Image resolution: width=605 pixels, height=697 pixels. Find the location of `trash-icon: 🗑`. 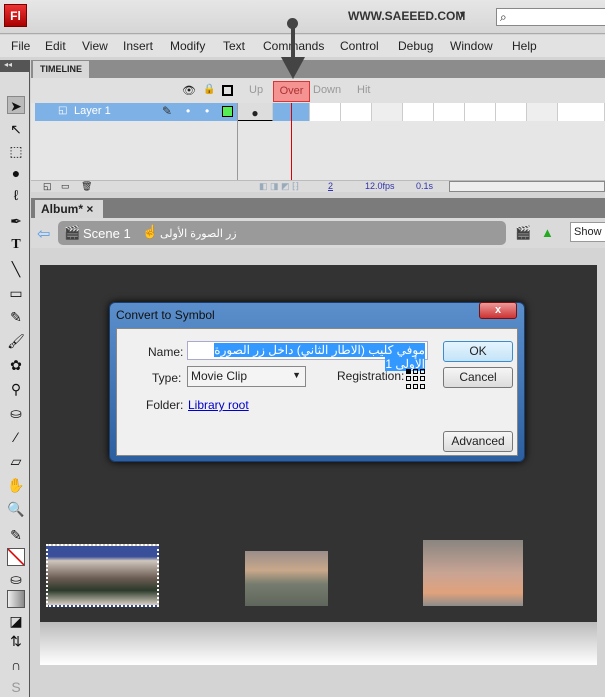

trash-icon: 🗑 is located at coordinates (86, 186).